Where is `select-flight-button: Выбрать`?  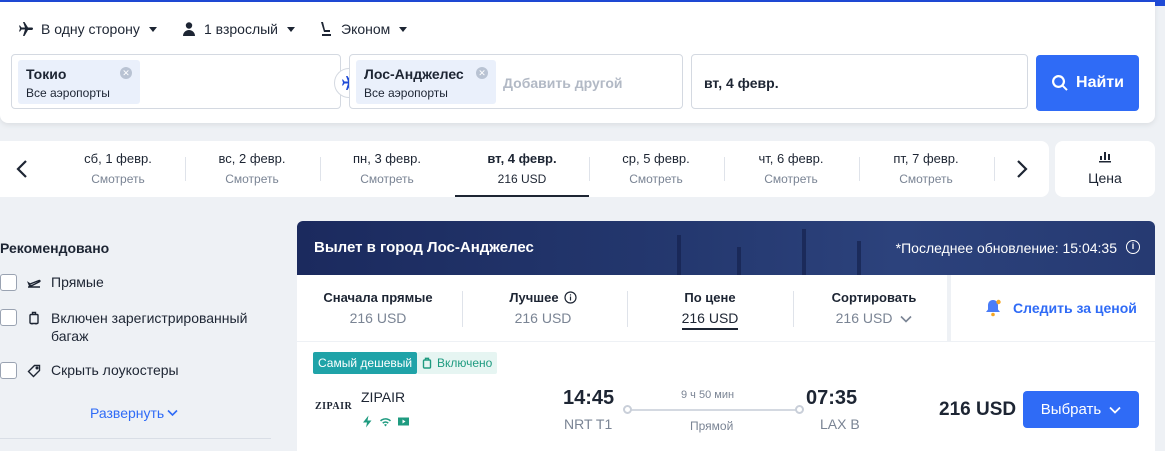 select-flight-button: Выбрать is located at coordinates (1081, 409).